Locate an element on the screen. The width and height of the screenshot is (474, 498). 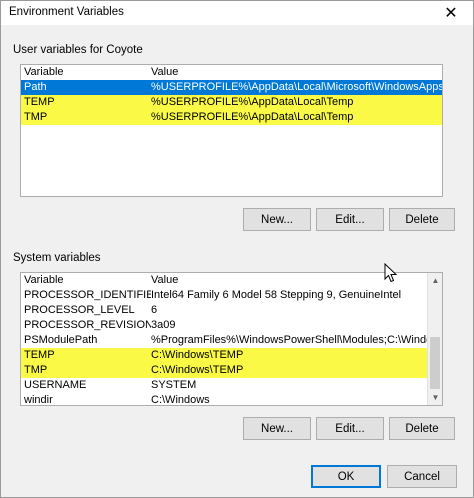
variable-value: 3a09 is located at coordinates (163, 325).